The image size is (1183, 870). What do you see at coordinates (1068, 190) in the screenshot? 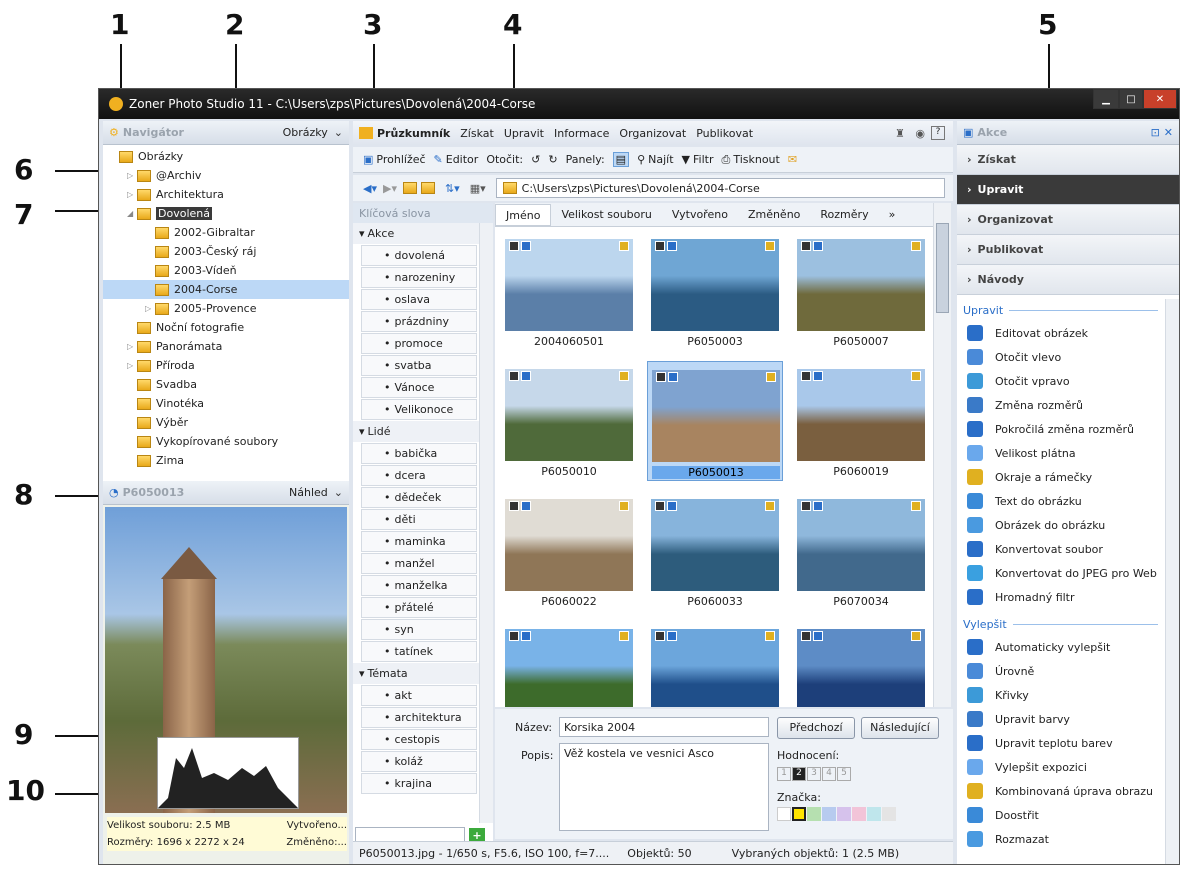
I see `action-section: › Upravit` at bounding box center [1068, 190].